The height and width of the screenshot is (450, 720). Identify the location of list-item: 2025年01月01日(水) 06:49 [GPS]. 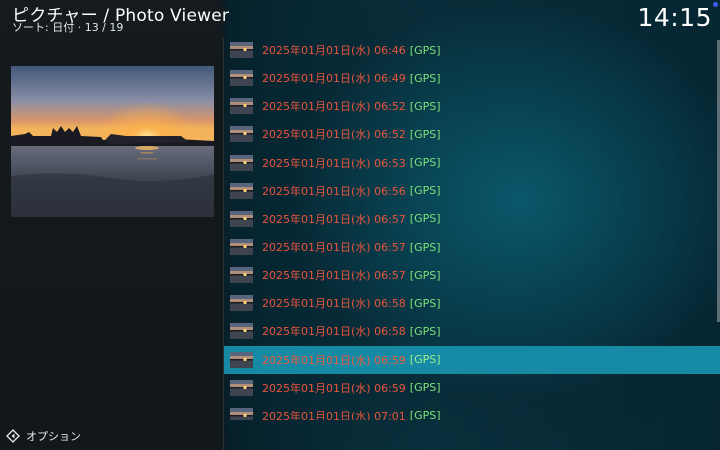
(472, 78).